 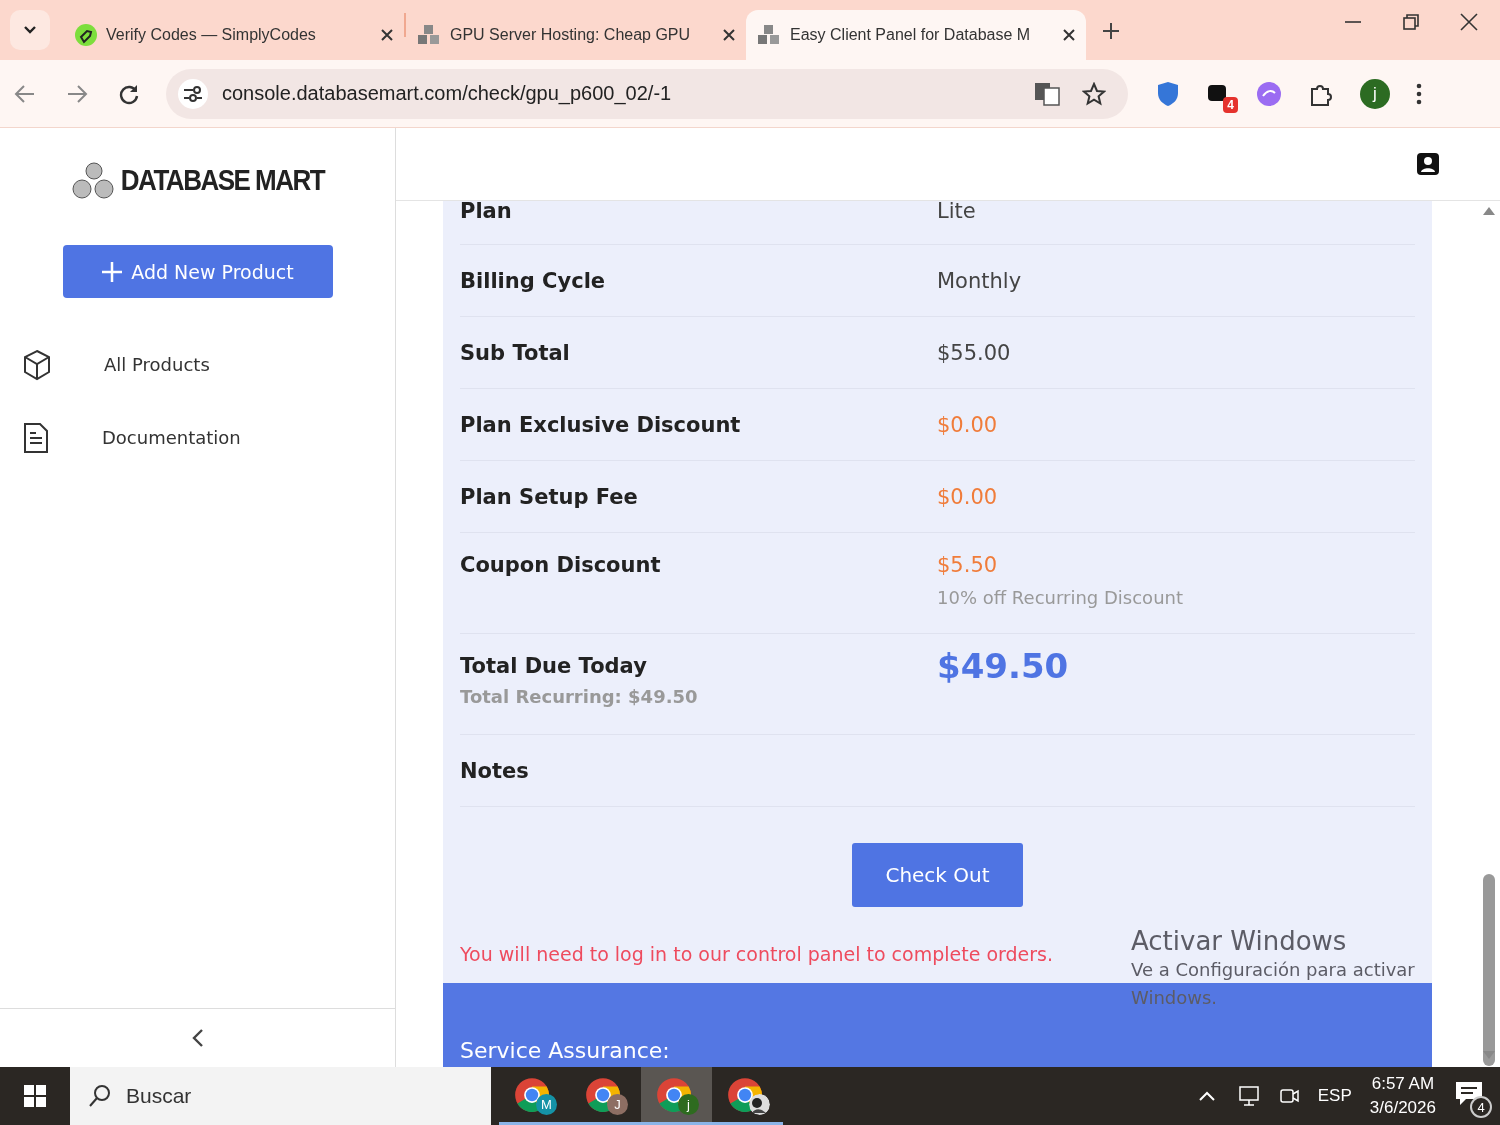 I want to click on row-value: $49.50, so click(x=1003, y=666).